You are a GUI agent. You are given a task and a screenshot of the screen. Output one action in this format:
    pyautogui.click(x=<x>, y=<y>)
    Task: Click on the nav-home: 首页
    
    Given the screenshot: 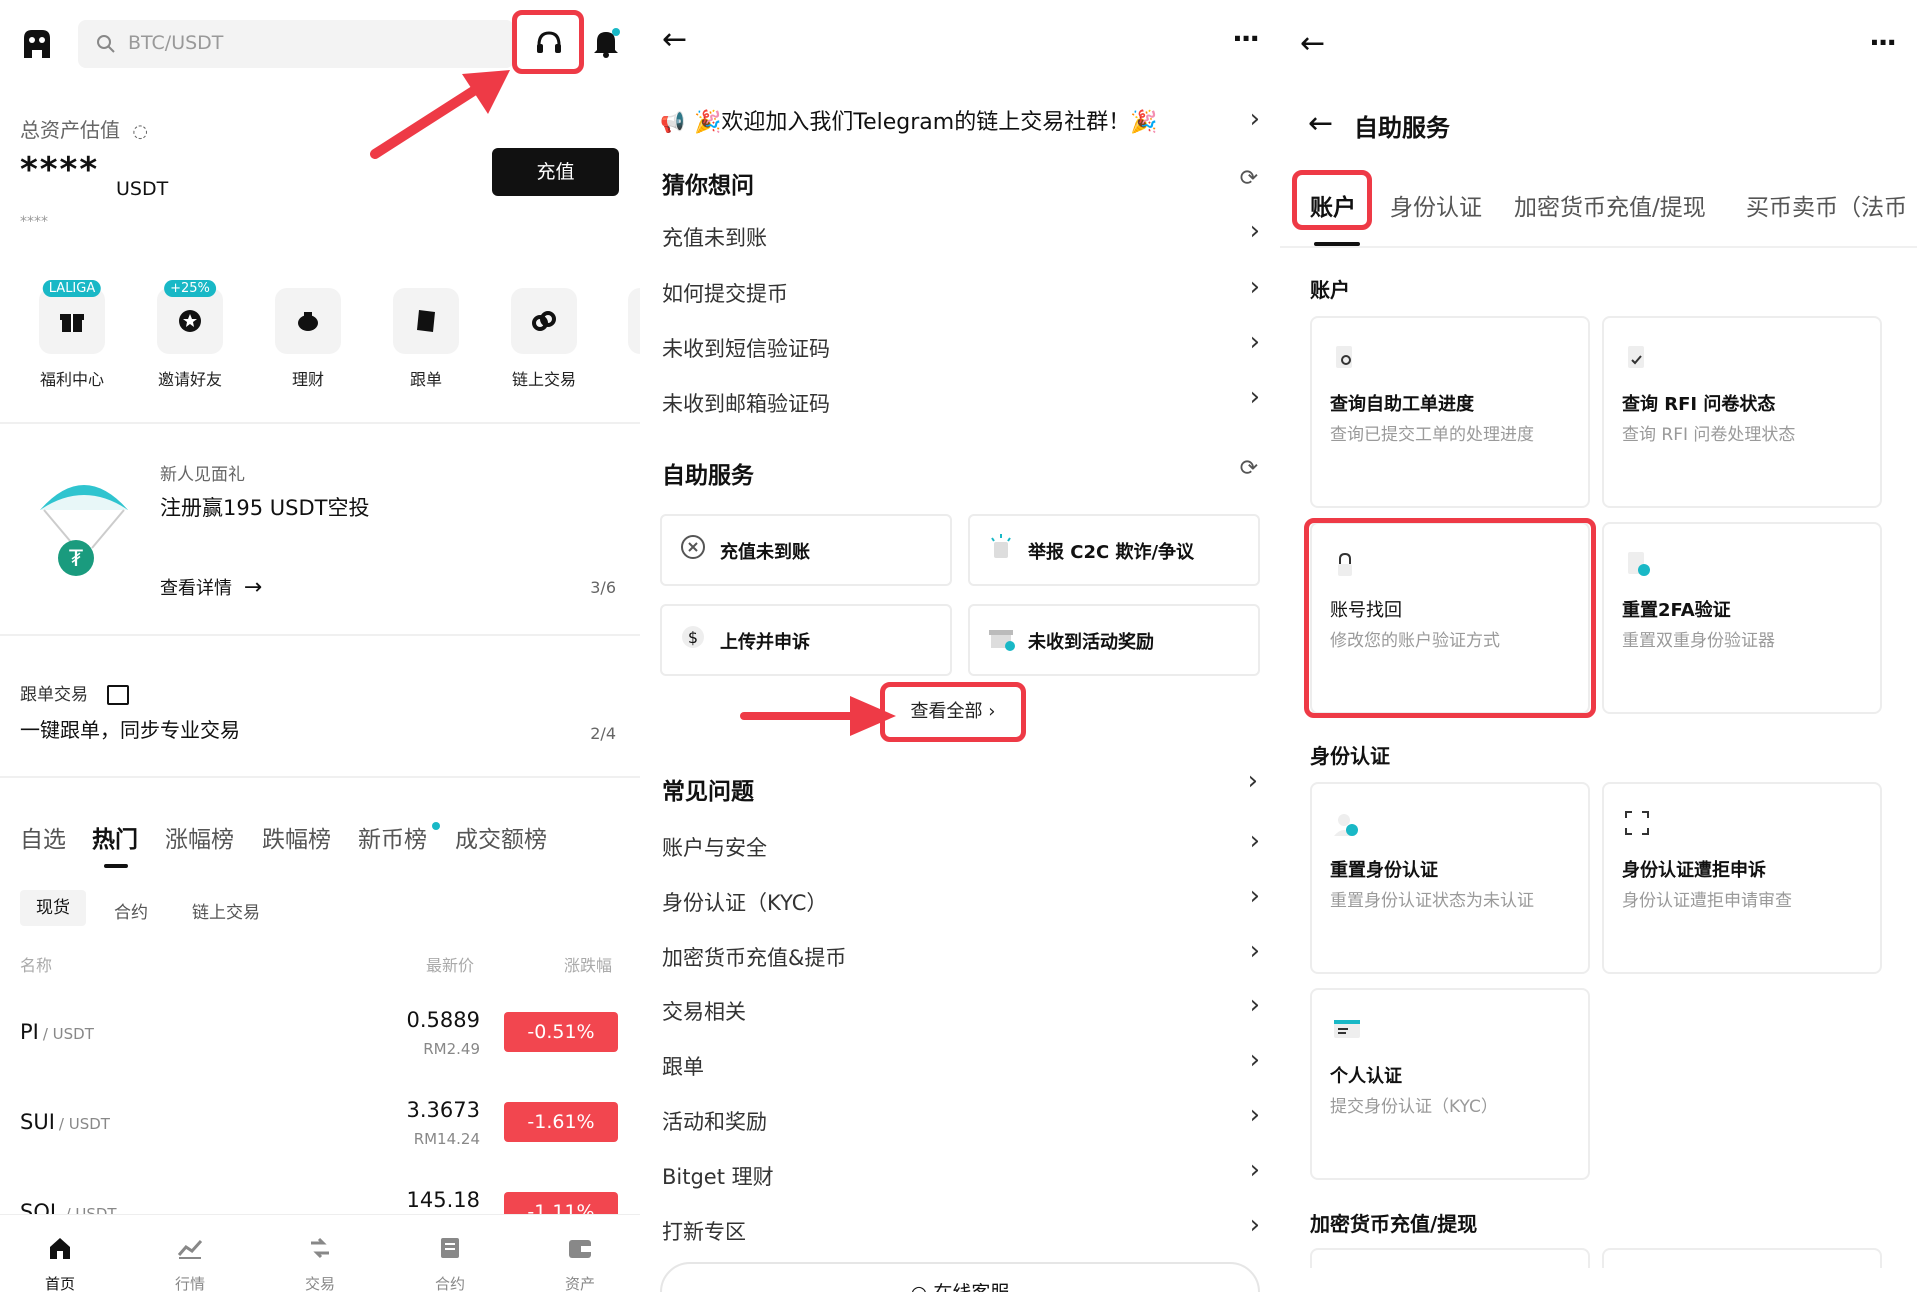 What is the action you would take?
    pyautogui.click(x=60, y=1264)
    